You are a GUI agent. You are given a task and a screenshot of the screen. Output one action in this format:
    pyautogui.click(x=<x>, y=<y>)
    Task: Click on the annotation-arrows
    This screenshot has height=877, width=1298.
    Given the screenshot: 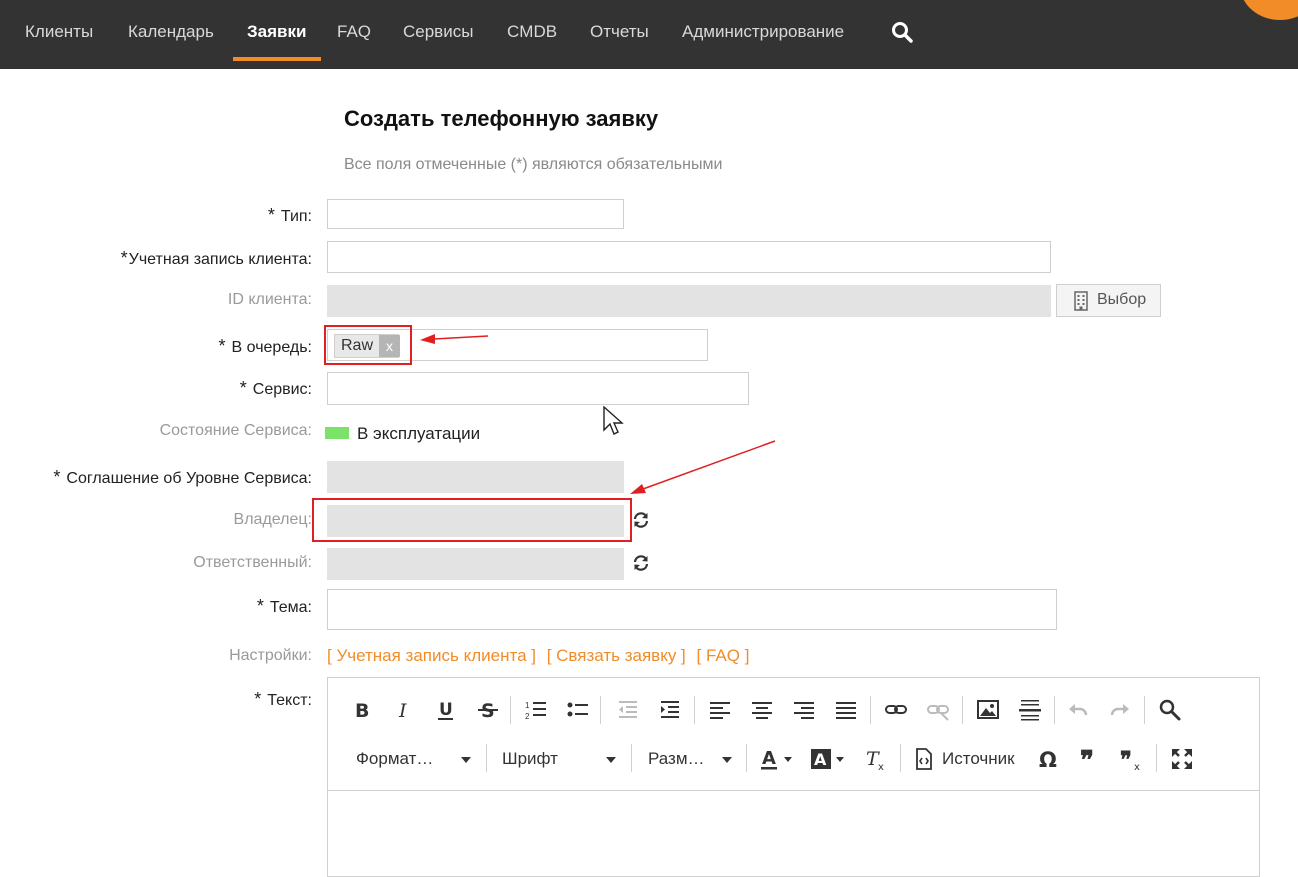 What is the action you would take?
    pyautogui.click(x=598, y=414)
    